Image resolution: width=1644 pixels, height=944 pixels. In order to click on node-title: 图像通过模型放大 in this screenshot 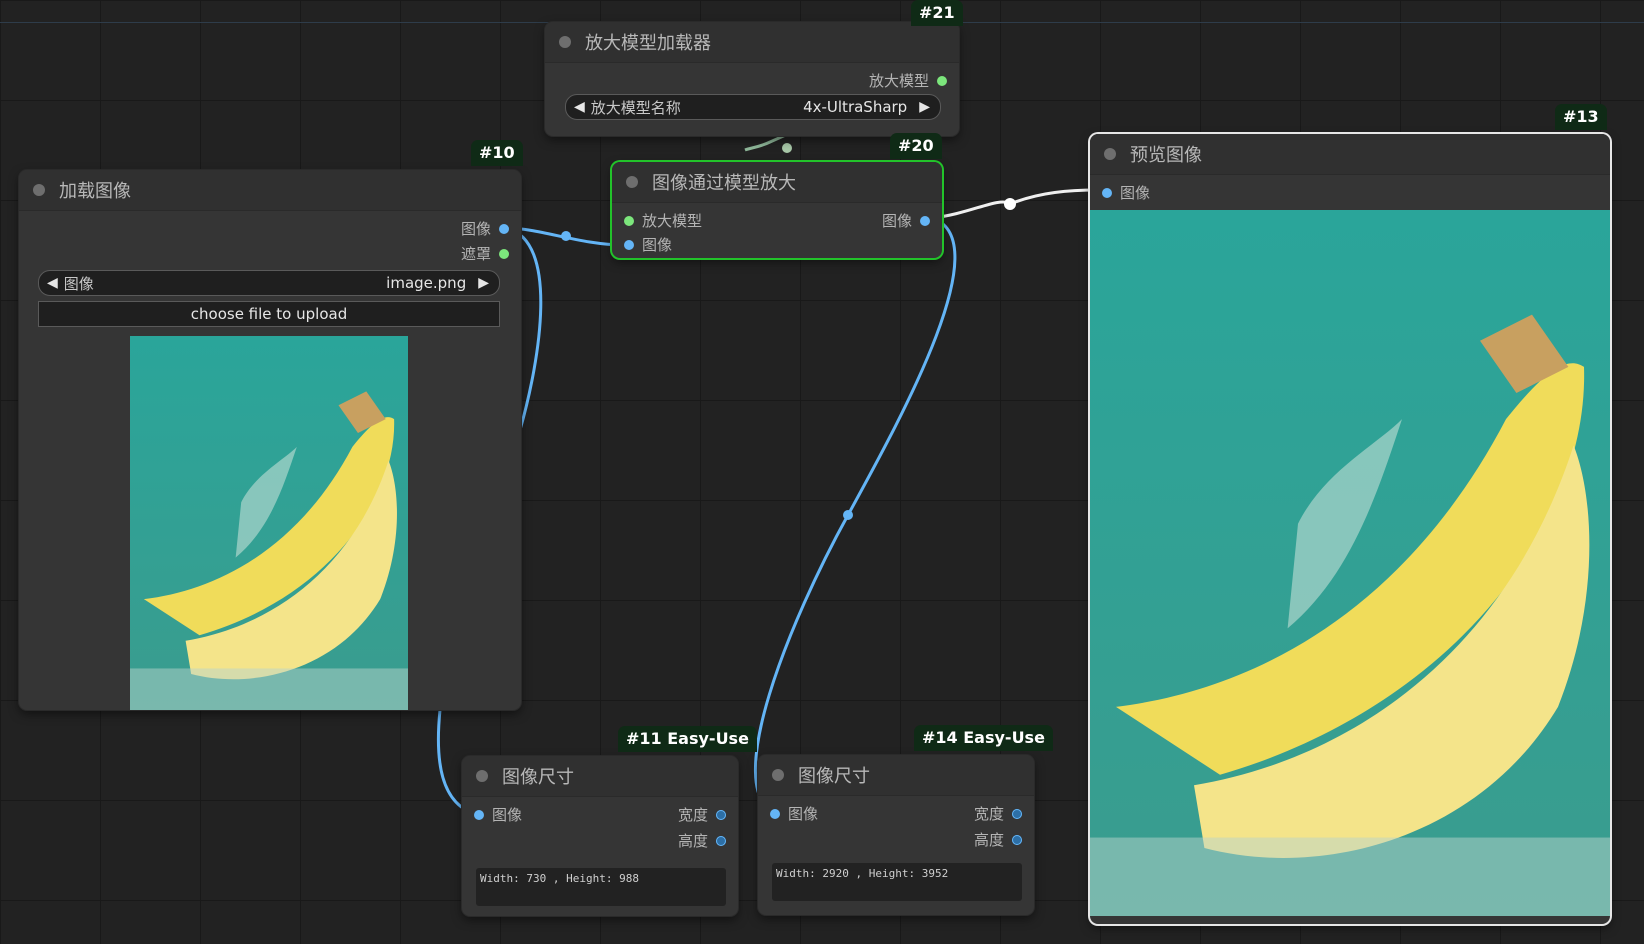, I will do `click(724, 183)`.